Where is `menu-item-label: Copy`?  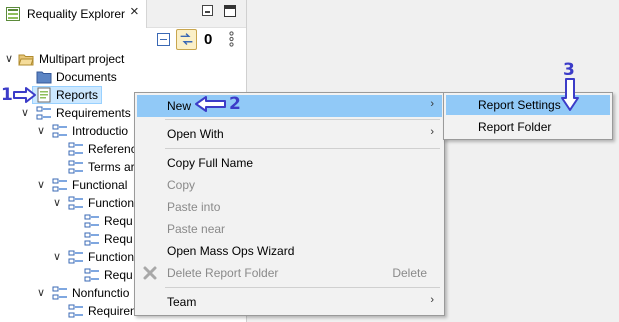
menu-item-label: Copy is located at coordinates (181, 185).